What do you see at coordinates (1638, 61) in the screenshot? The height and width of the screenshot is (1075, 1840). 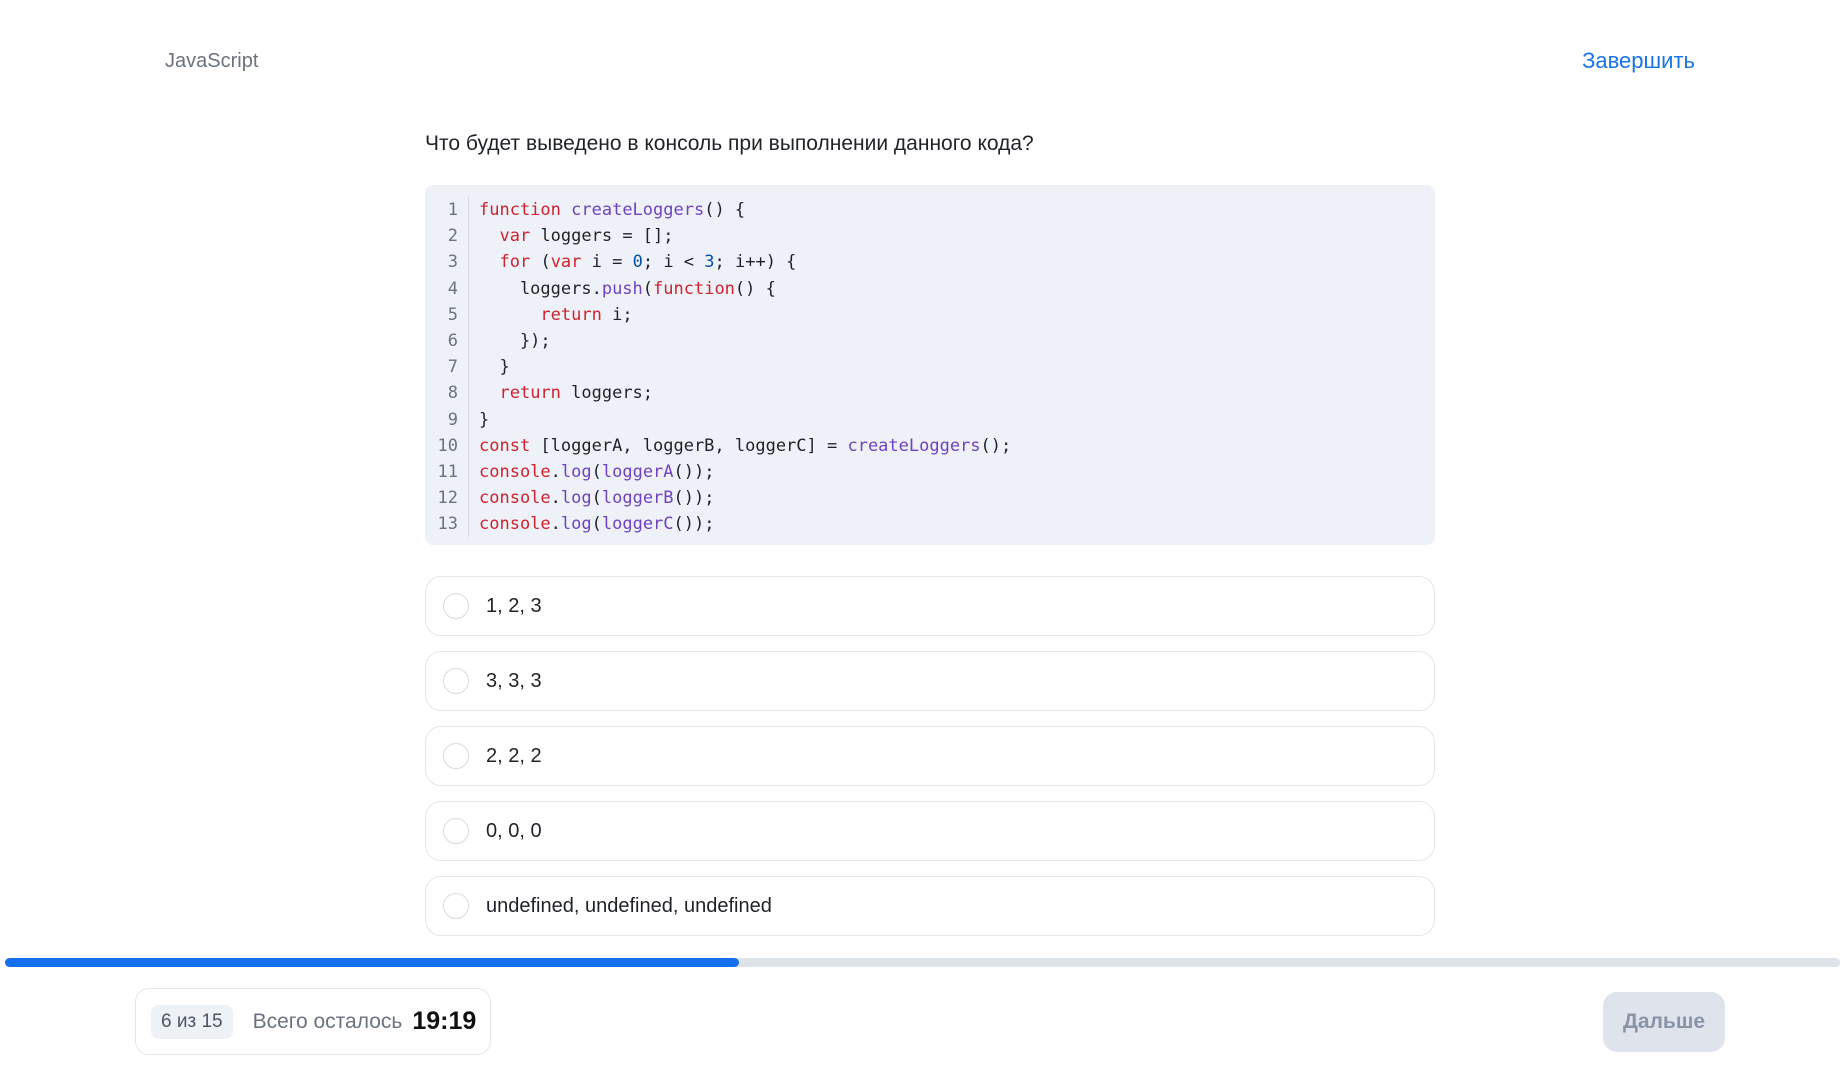 I see `finish-button: Завершить` at bounding box center [1638, 61].